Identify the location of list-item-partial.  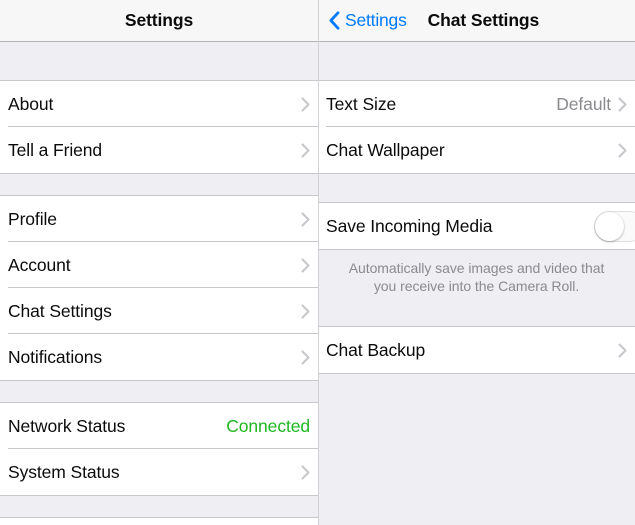
(159, 521).